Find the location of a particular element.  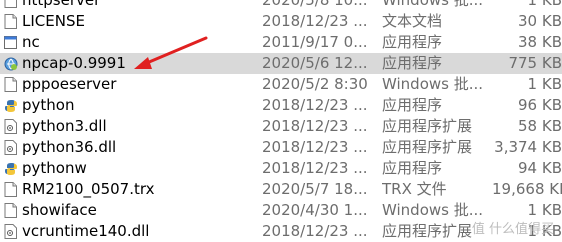

file-row: python 2018/12/23 ... 应用程序 96 KB is located at coordinates (281, 105).